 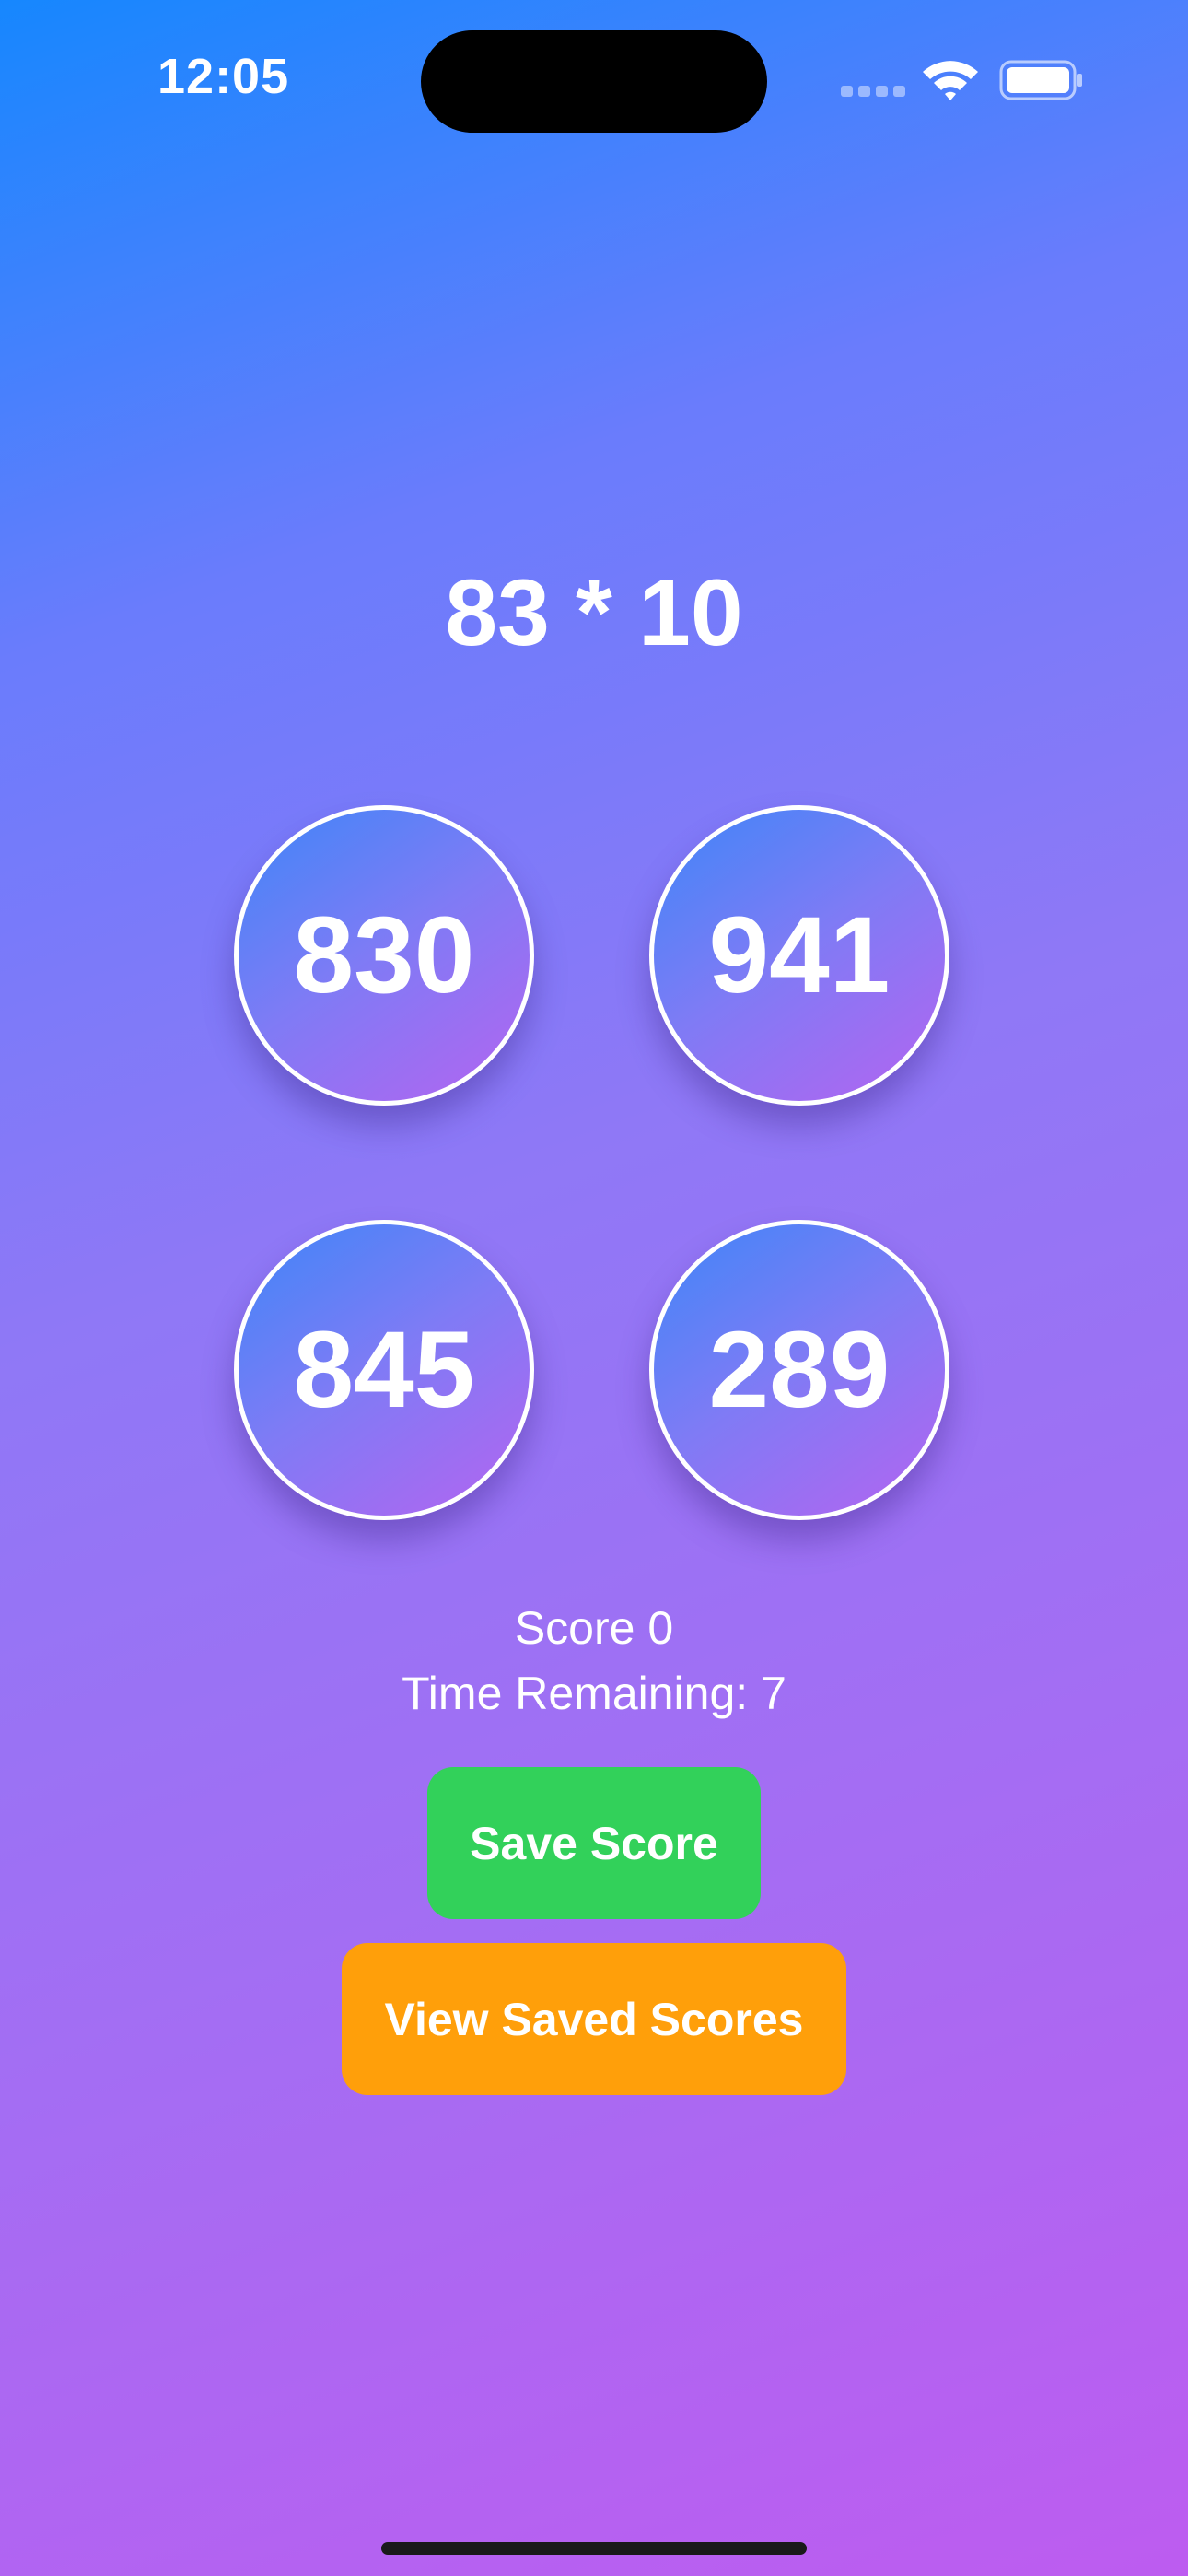 I want to click on answer-option-1: 830, so click(x=384, y=956).